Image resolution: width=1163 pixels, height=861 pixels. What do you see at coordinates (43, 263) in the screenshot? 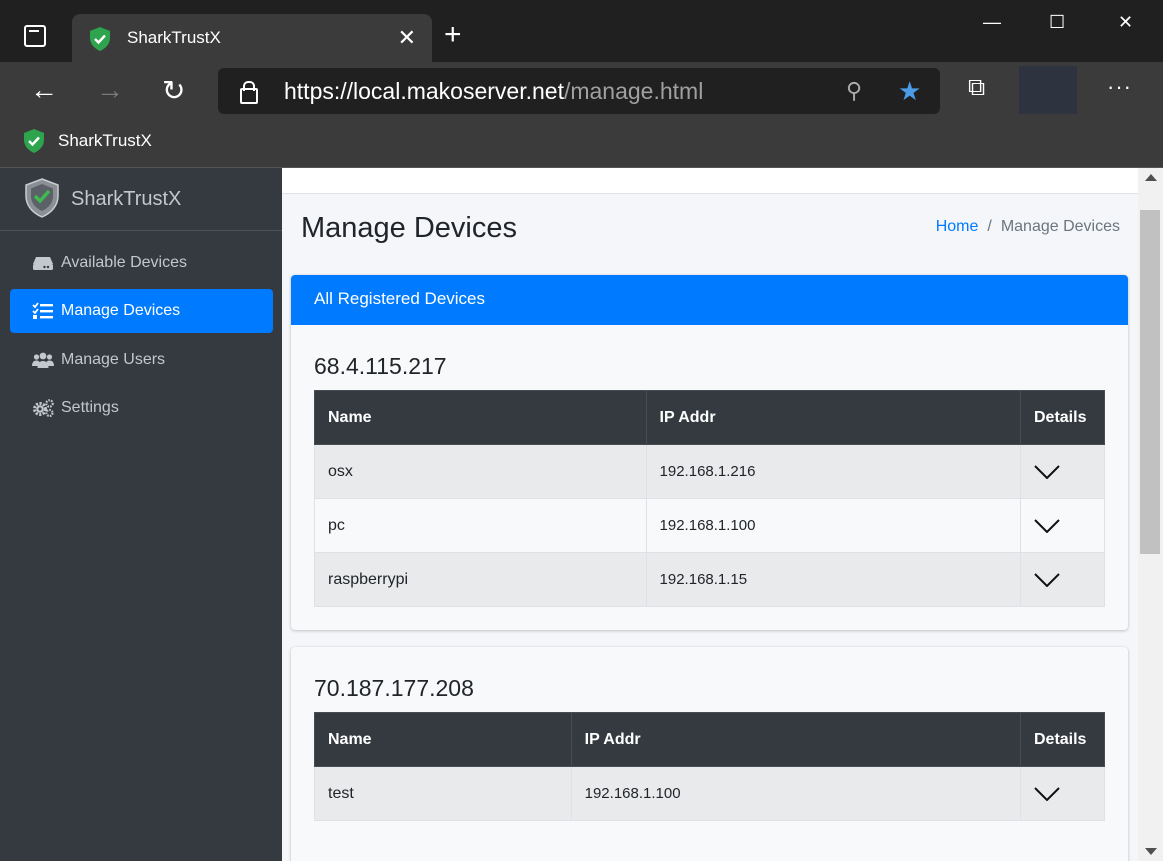
I see `hdd-icon` at bounding box center [43, 263].